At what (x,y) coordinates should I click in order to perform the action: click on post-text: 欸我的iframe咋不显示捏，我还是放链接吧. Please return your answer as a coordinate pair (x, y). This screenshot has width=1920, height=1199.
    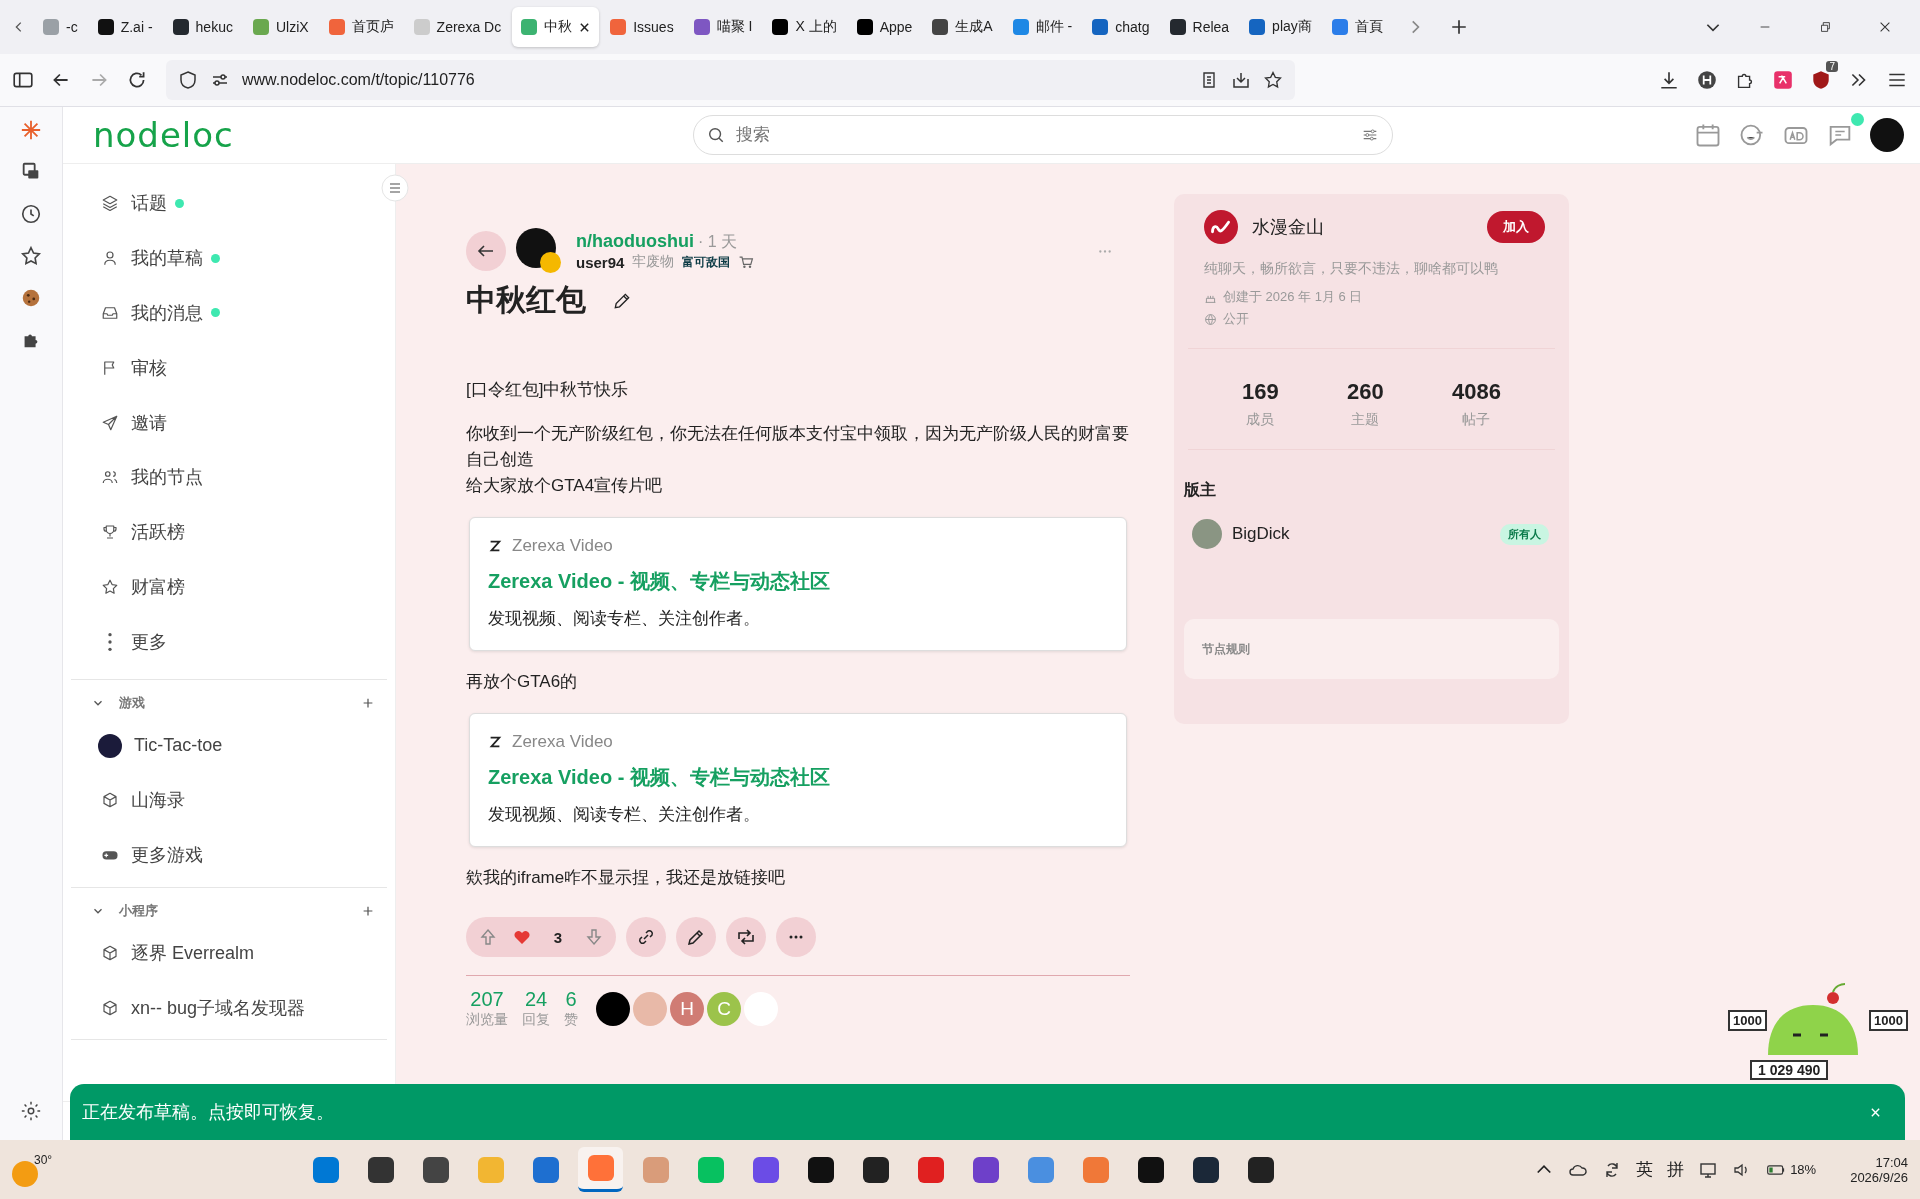
    Looking at the image, I should click on (626, 878).